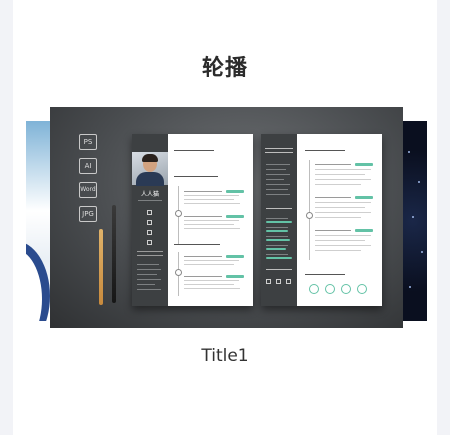  I want to click on file-tag-ps: PS, so click(88, 142).